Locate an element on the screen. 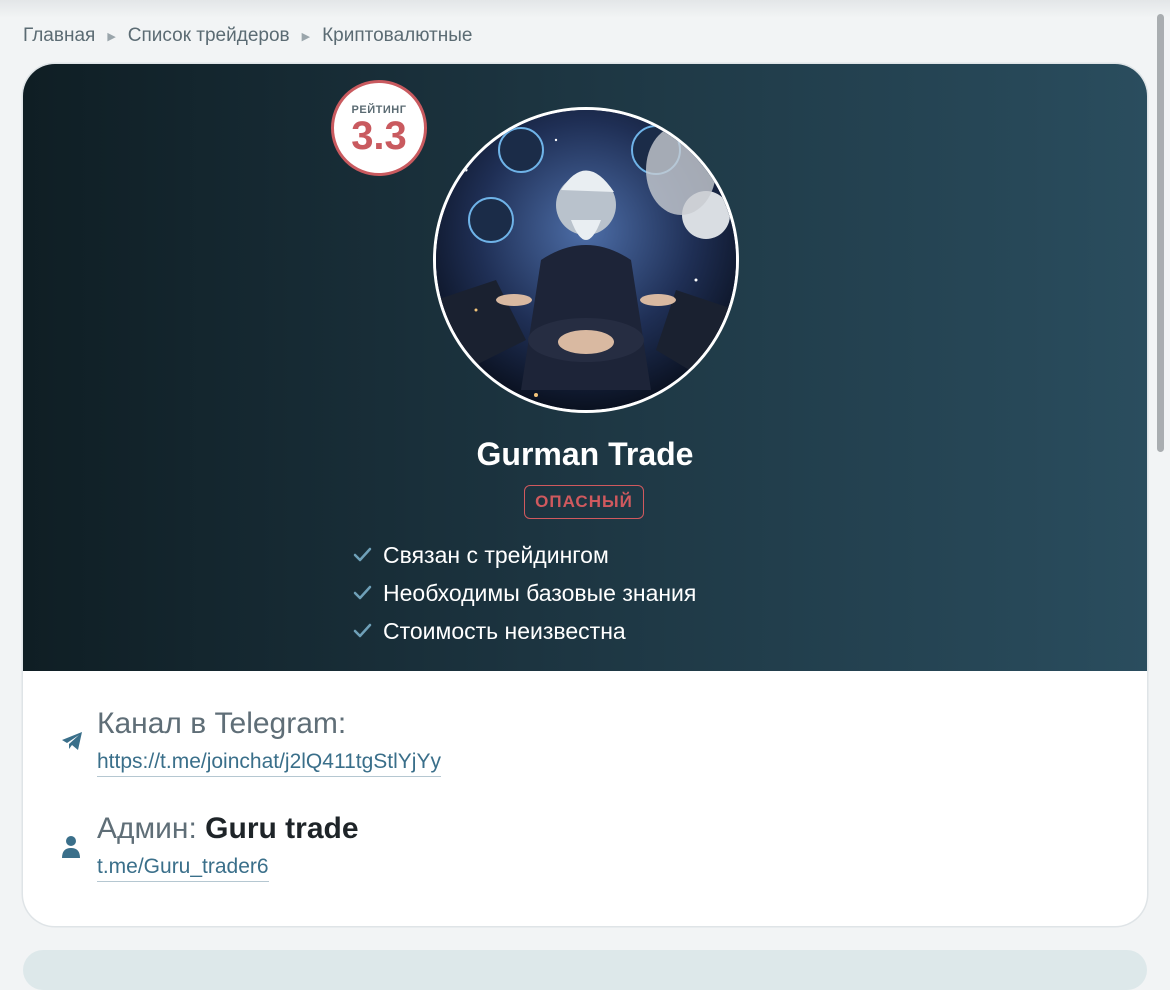 The image size is (1170, 990). admin-link: t.me/Guru_trader6 is located at coordinates (183, 868).